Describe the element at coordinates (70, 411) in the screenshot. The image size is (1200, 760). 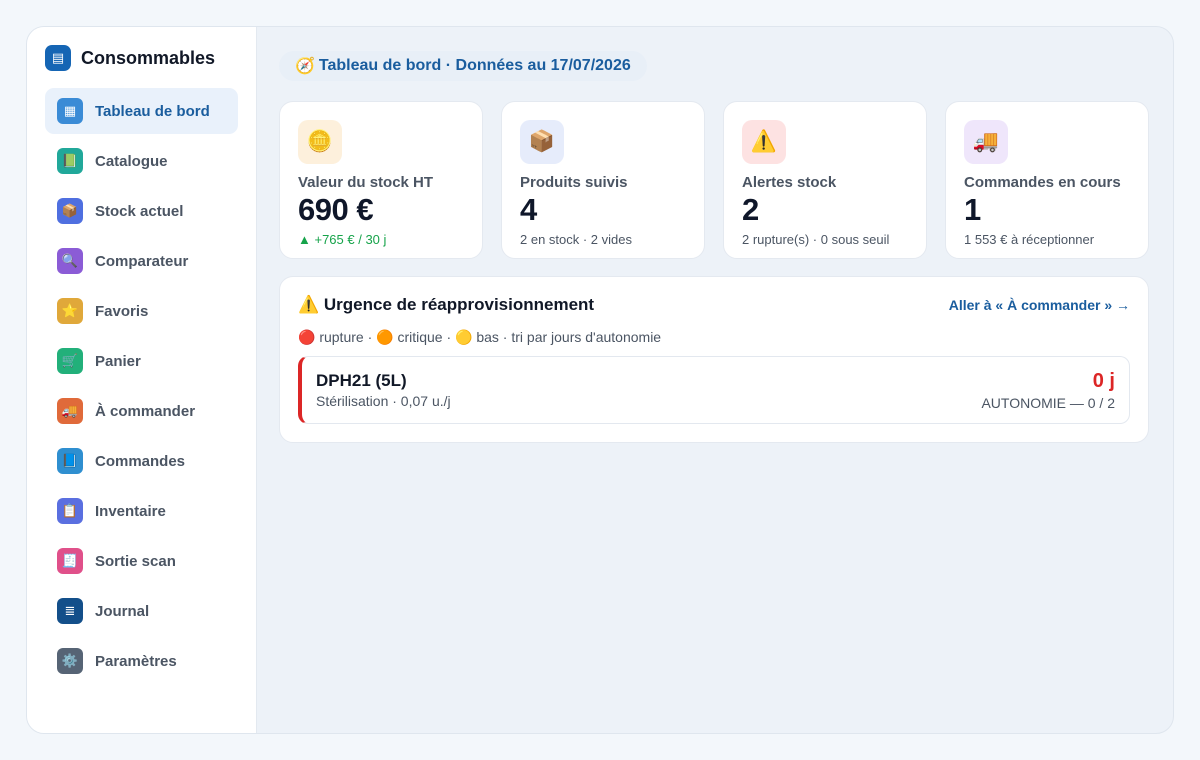
I see `truck-icon: 🚚` at that location.